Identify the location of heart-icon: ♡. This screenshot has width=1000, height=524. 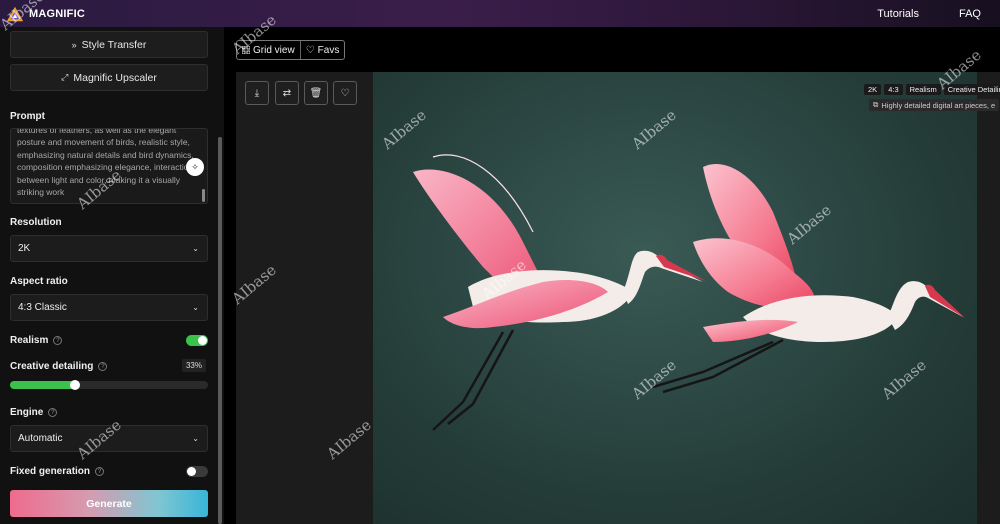
(345, 93).